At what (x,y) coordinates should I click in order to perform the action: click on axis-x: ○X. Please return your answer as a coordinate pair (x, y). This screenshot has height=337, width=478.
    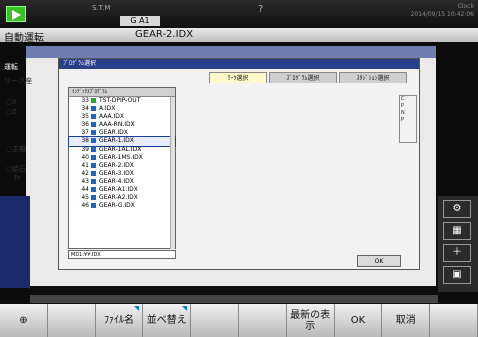
    Looking at the image, I should click on (11, 102).